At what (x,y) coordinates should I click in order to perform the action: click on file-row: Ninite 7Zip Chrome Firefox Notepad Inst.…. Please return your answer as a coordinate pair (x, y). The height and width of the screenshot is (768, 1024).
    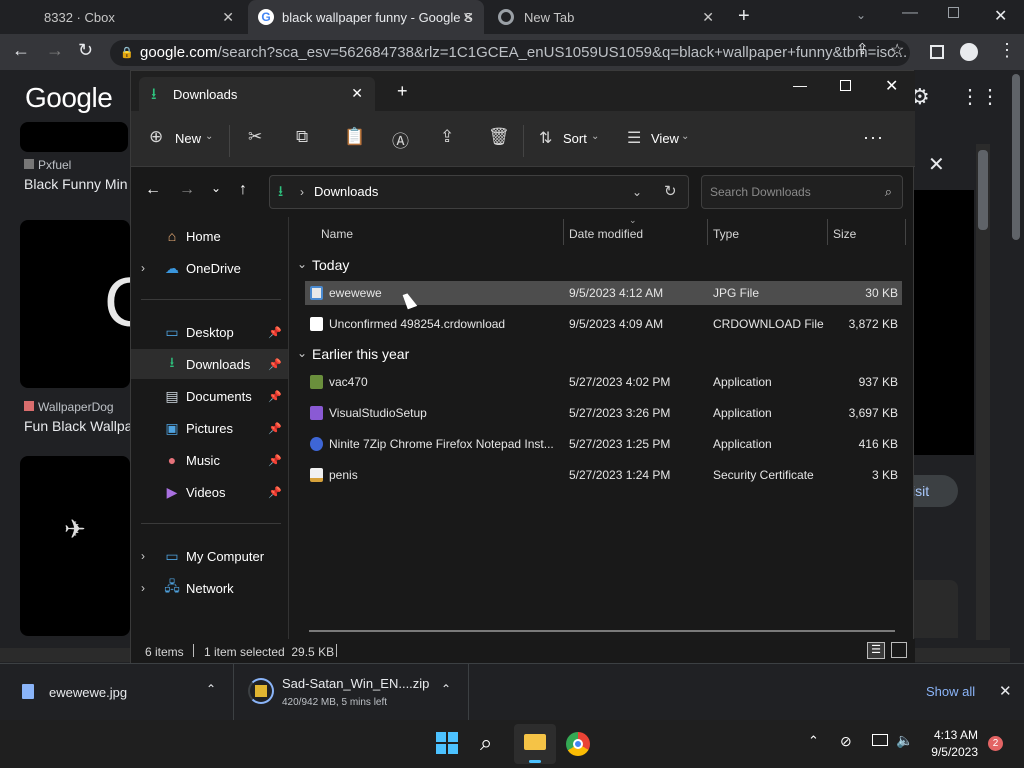
    Looking at the image, I should click on (603, 444).